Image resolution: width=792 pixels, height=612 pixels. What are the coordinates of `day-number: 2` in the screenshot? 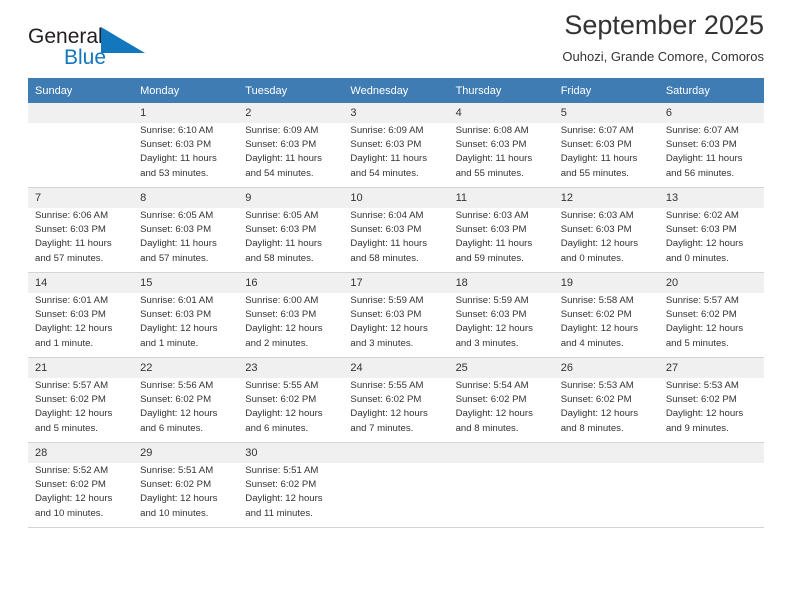 It's located at (291, 113).